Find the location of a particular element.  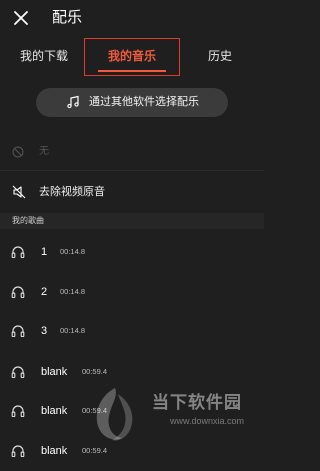

tab-history: 历史 is located at coordinates (220, 57).